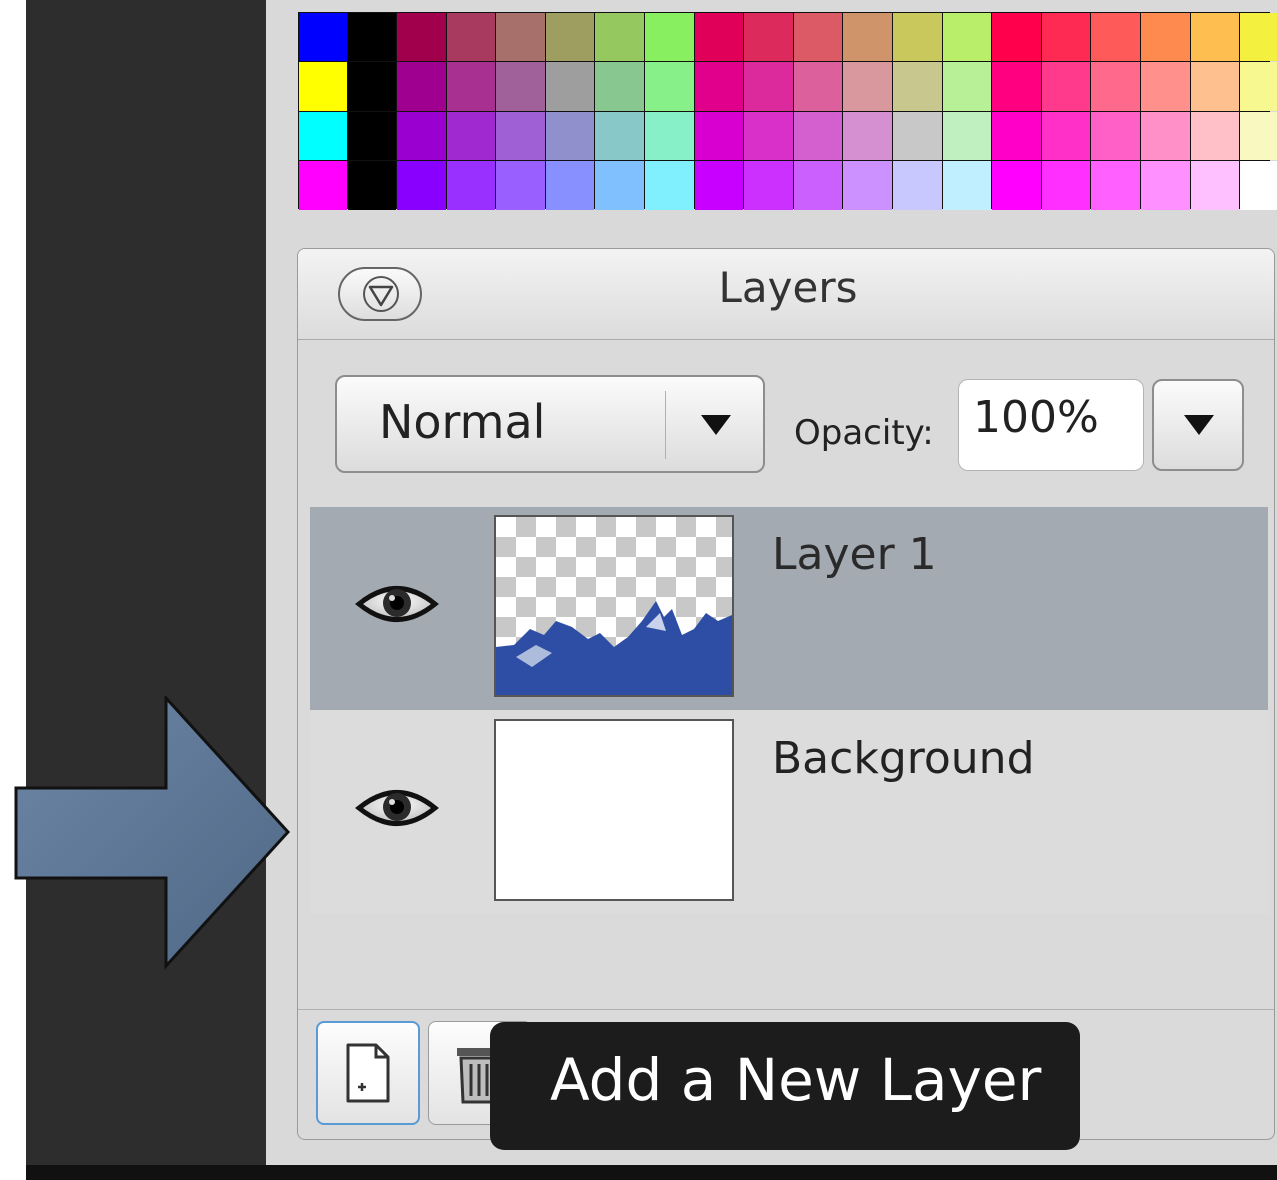 This screenshot has width=1277, height=1180. Describe the element at coordinates (614, 648) in the screenshot. I see `blue-shape-thumbnail` at that location.